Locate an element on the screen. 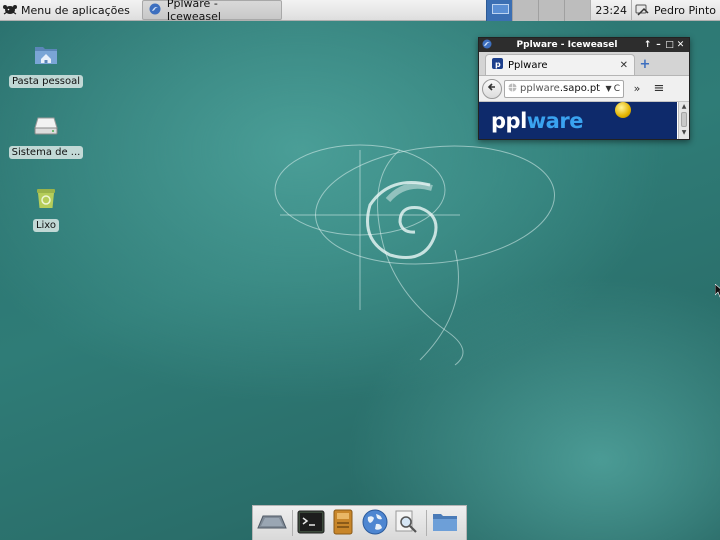  dock-file-manager is located at coordinates (343, 523).